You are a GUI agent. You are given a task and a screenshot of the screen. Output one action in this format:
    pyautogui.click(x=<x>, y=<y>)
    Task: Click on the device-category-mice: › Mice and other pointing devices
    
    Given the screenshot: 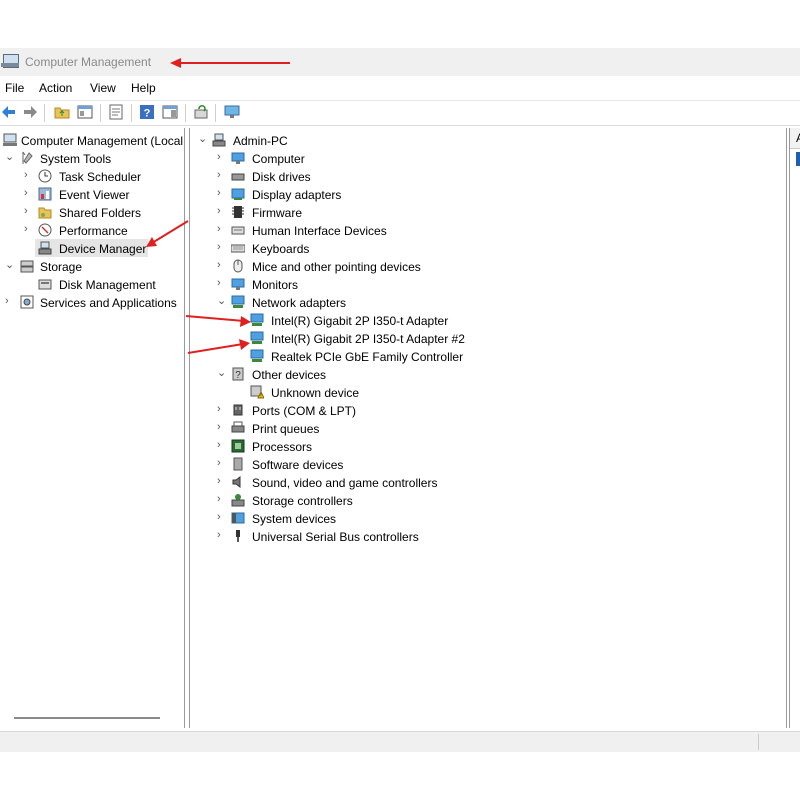 What is the action you would take?
    pyautogui.click(x=485, y=266)
    